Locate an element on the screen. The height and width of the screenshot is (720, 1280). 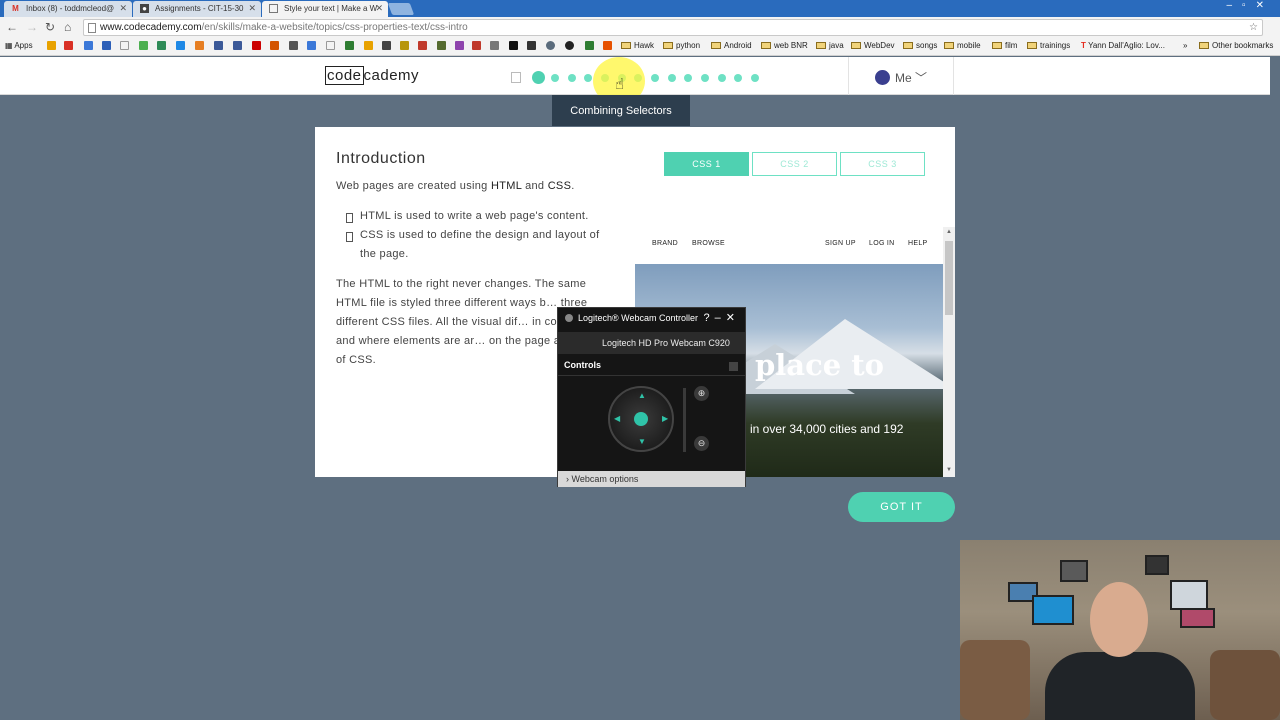
arrow-right-icon: ▶ is located at coordinates (665, 418).